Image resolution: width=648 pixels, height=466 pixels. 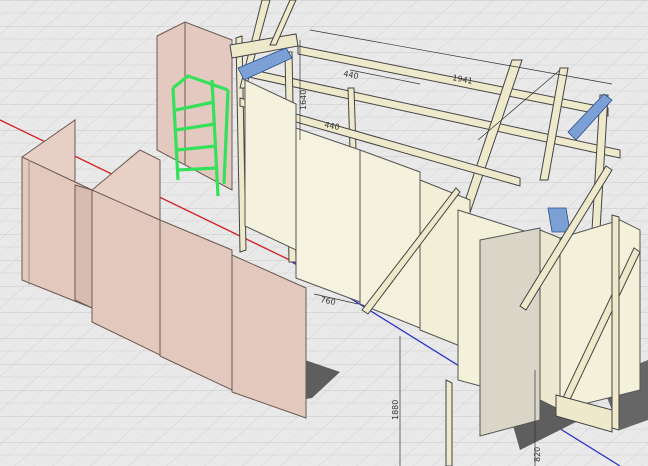 I want to click on dimension-label-post-height: 1640, so click(x=303, y=100).